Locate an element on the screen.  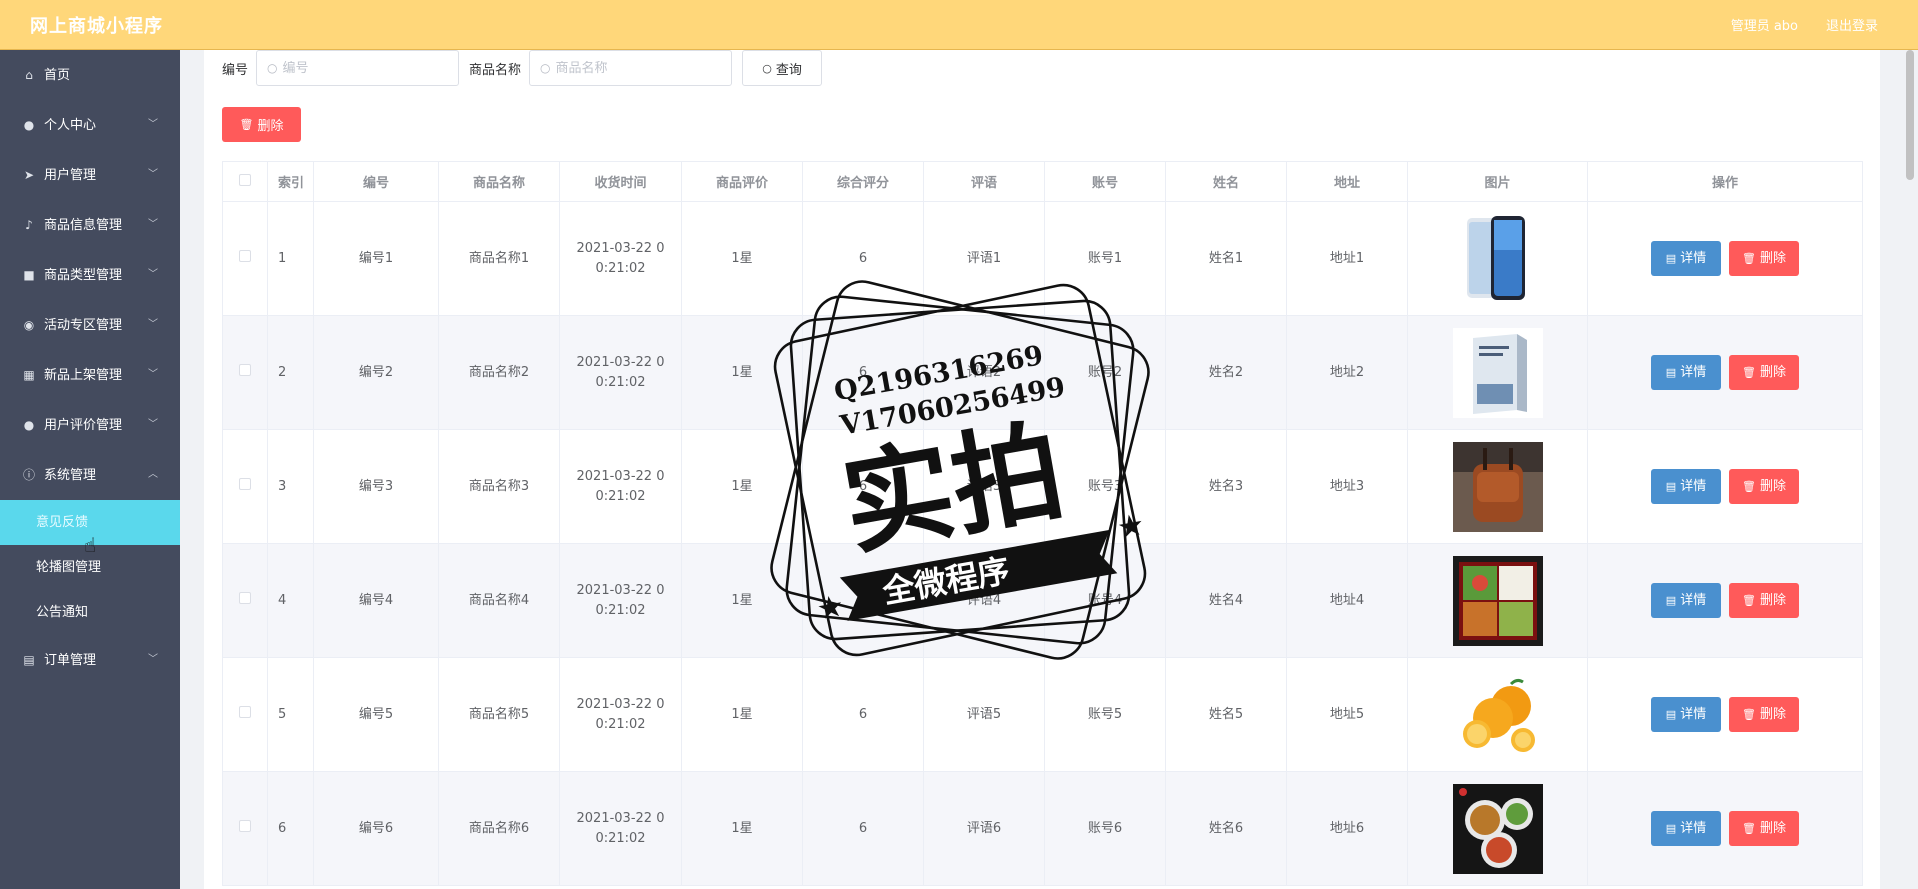
sidebar-subitem-notice: 公告通知 is located at coordinates (90, 612).